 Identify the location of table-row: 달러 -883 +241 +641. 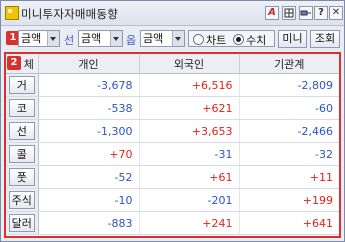
(172, 223).